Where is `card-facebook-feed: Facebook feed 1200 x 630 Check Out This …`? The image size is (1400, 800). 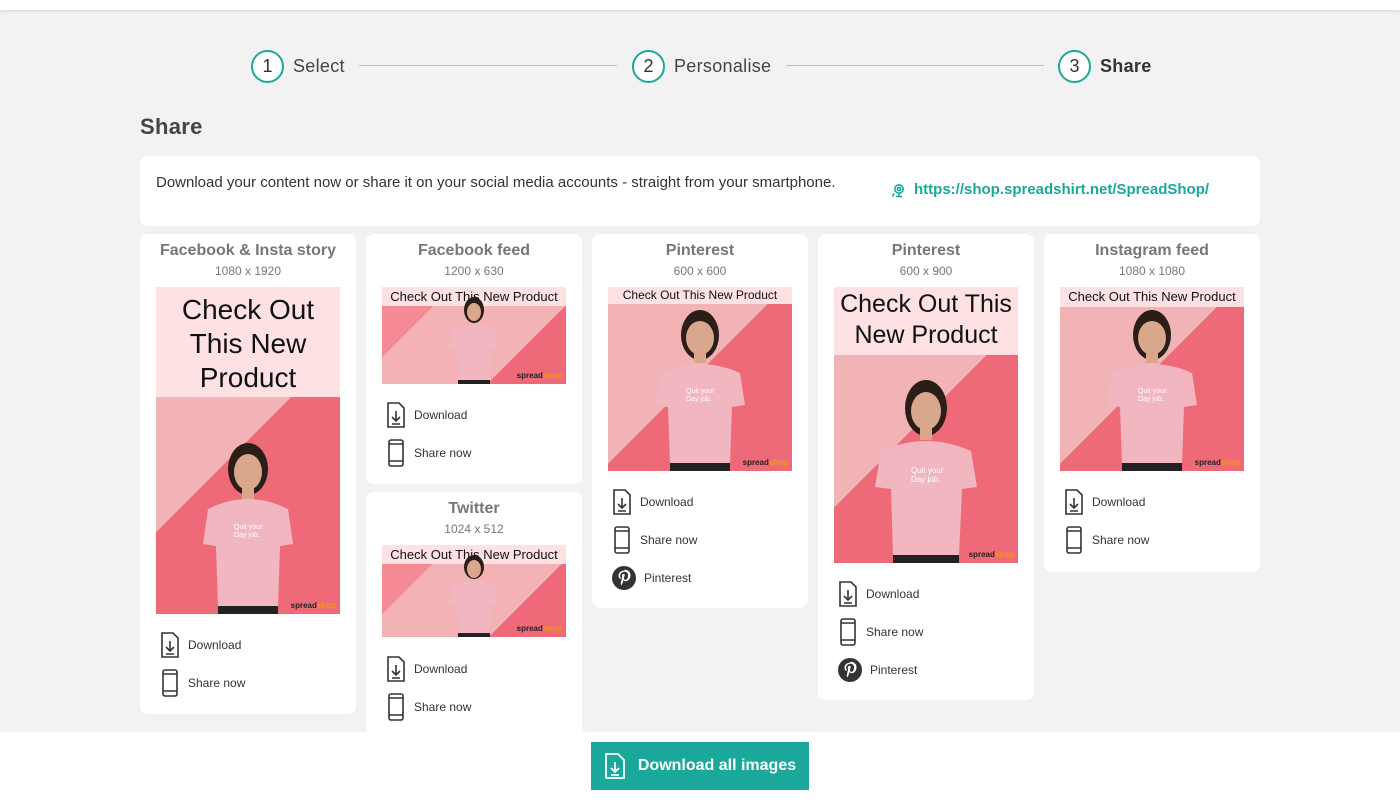
card-facebook-feed: Facebook feed 1200 x 630 Check Out This … is located at coordinates (474, 359).